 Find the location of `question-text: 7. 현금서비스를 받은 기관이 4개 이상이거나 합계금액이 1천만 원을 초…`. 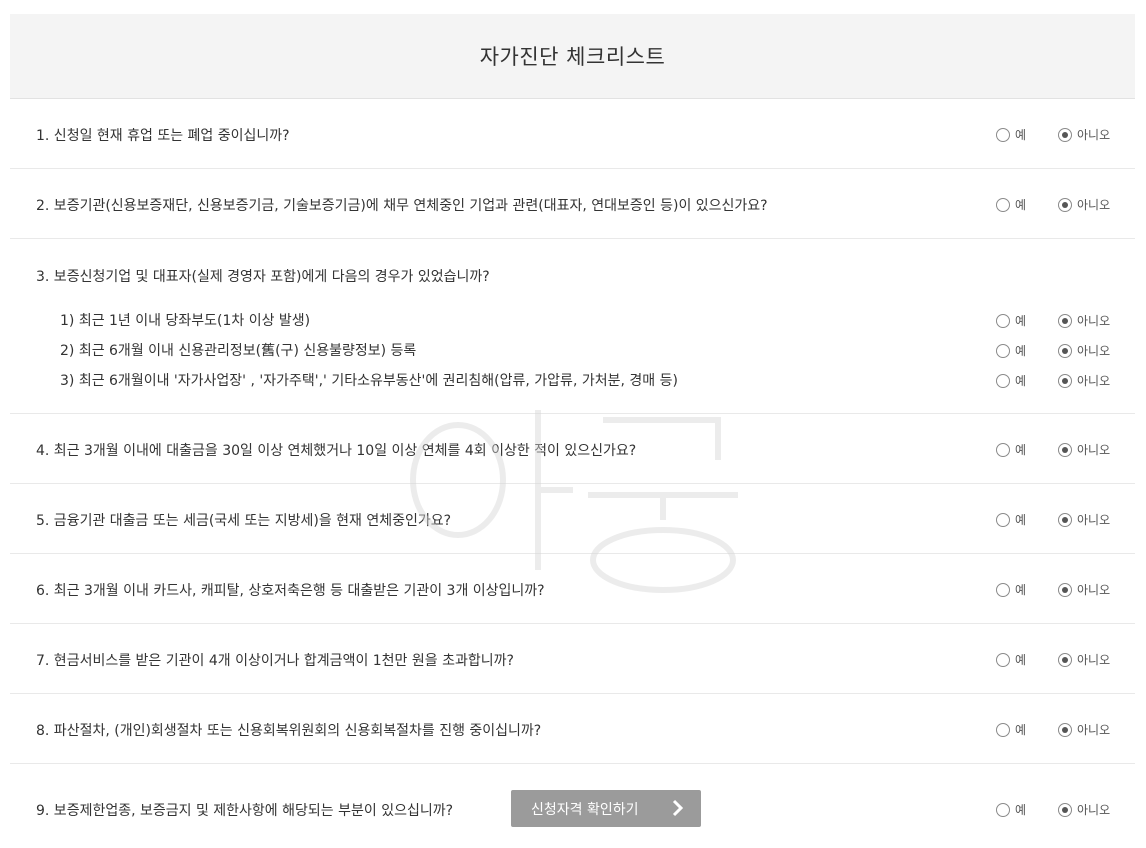

question-text: 7. 현금서비스를 받은 기관이 4개 이상이거나 합계금액이 1천만 원을 초… is located at coordinates (275, 661).